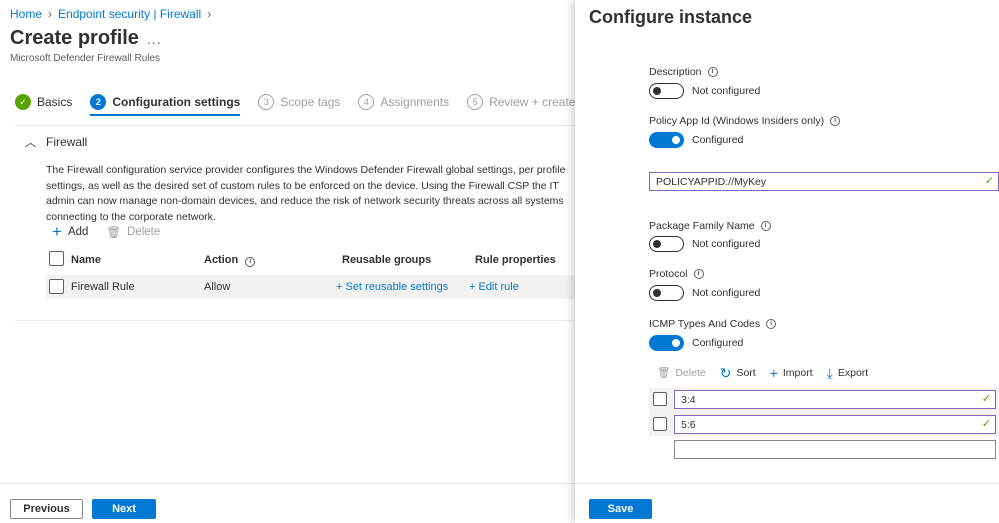 This screenshot has width=999, height=523. I want to click on package-family-toggle-row: Not configured, so click(704, 244).